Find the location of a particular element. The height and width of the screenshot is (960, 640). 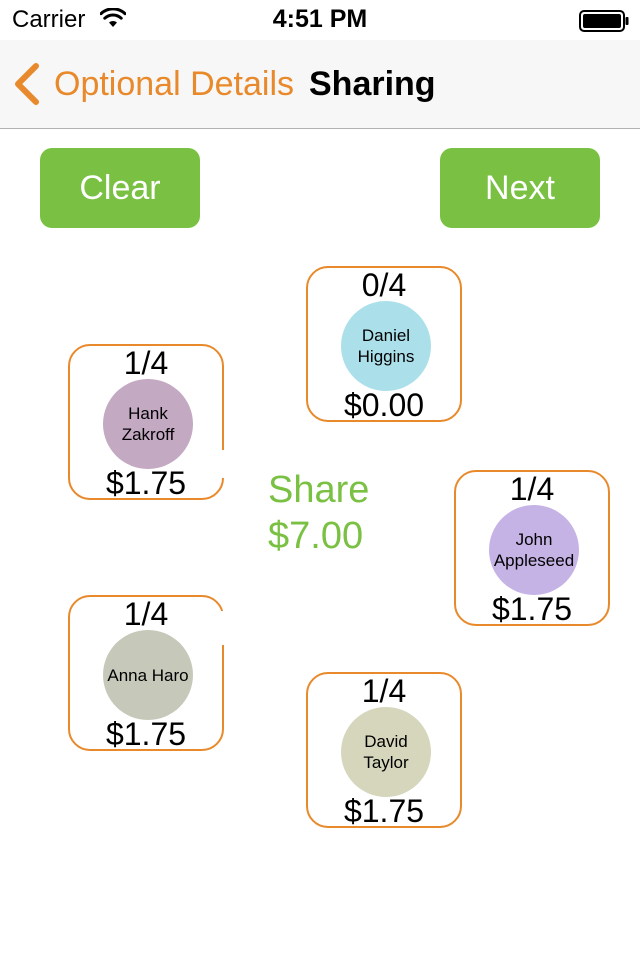

status-bar: Carrier 4:51 PM is located at coordinates (320, 20).